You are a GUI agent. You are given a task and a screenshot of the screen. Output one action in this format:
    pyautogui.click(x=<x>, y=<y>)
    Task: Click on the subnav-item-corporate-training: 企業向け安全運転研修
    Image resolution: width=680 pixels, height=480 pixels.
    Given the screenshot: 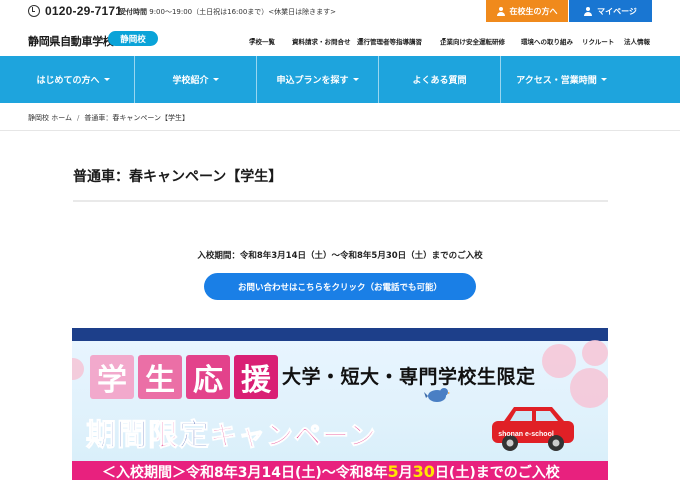 What is the action you would take?
    pyautogui.click(x=472, y=41)
    